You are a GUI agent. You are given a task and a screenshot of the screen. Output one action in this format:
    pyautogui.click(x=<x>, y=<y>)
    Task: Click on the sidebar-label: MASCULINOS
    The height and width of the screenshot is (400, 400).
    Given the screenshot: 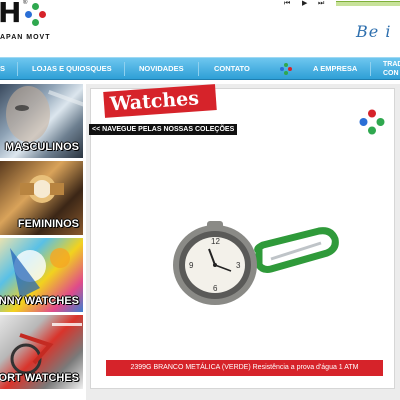 What is the action you would take?
    pyautogui.click(x=42, y=147)
    